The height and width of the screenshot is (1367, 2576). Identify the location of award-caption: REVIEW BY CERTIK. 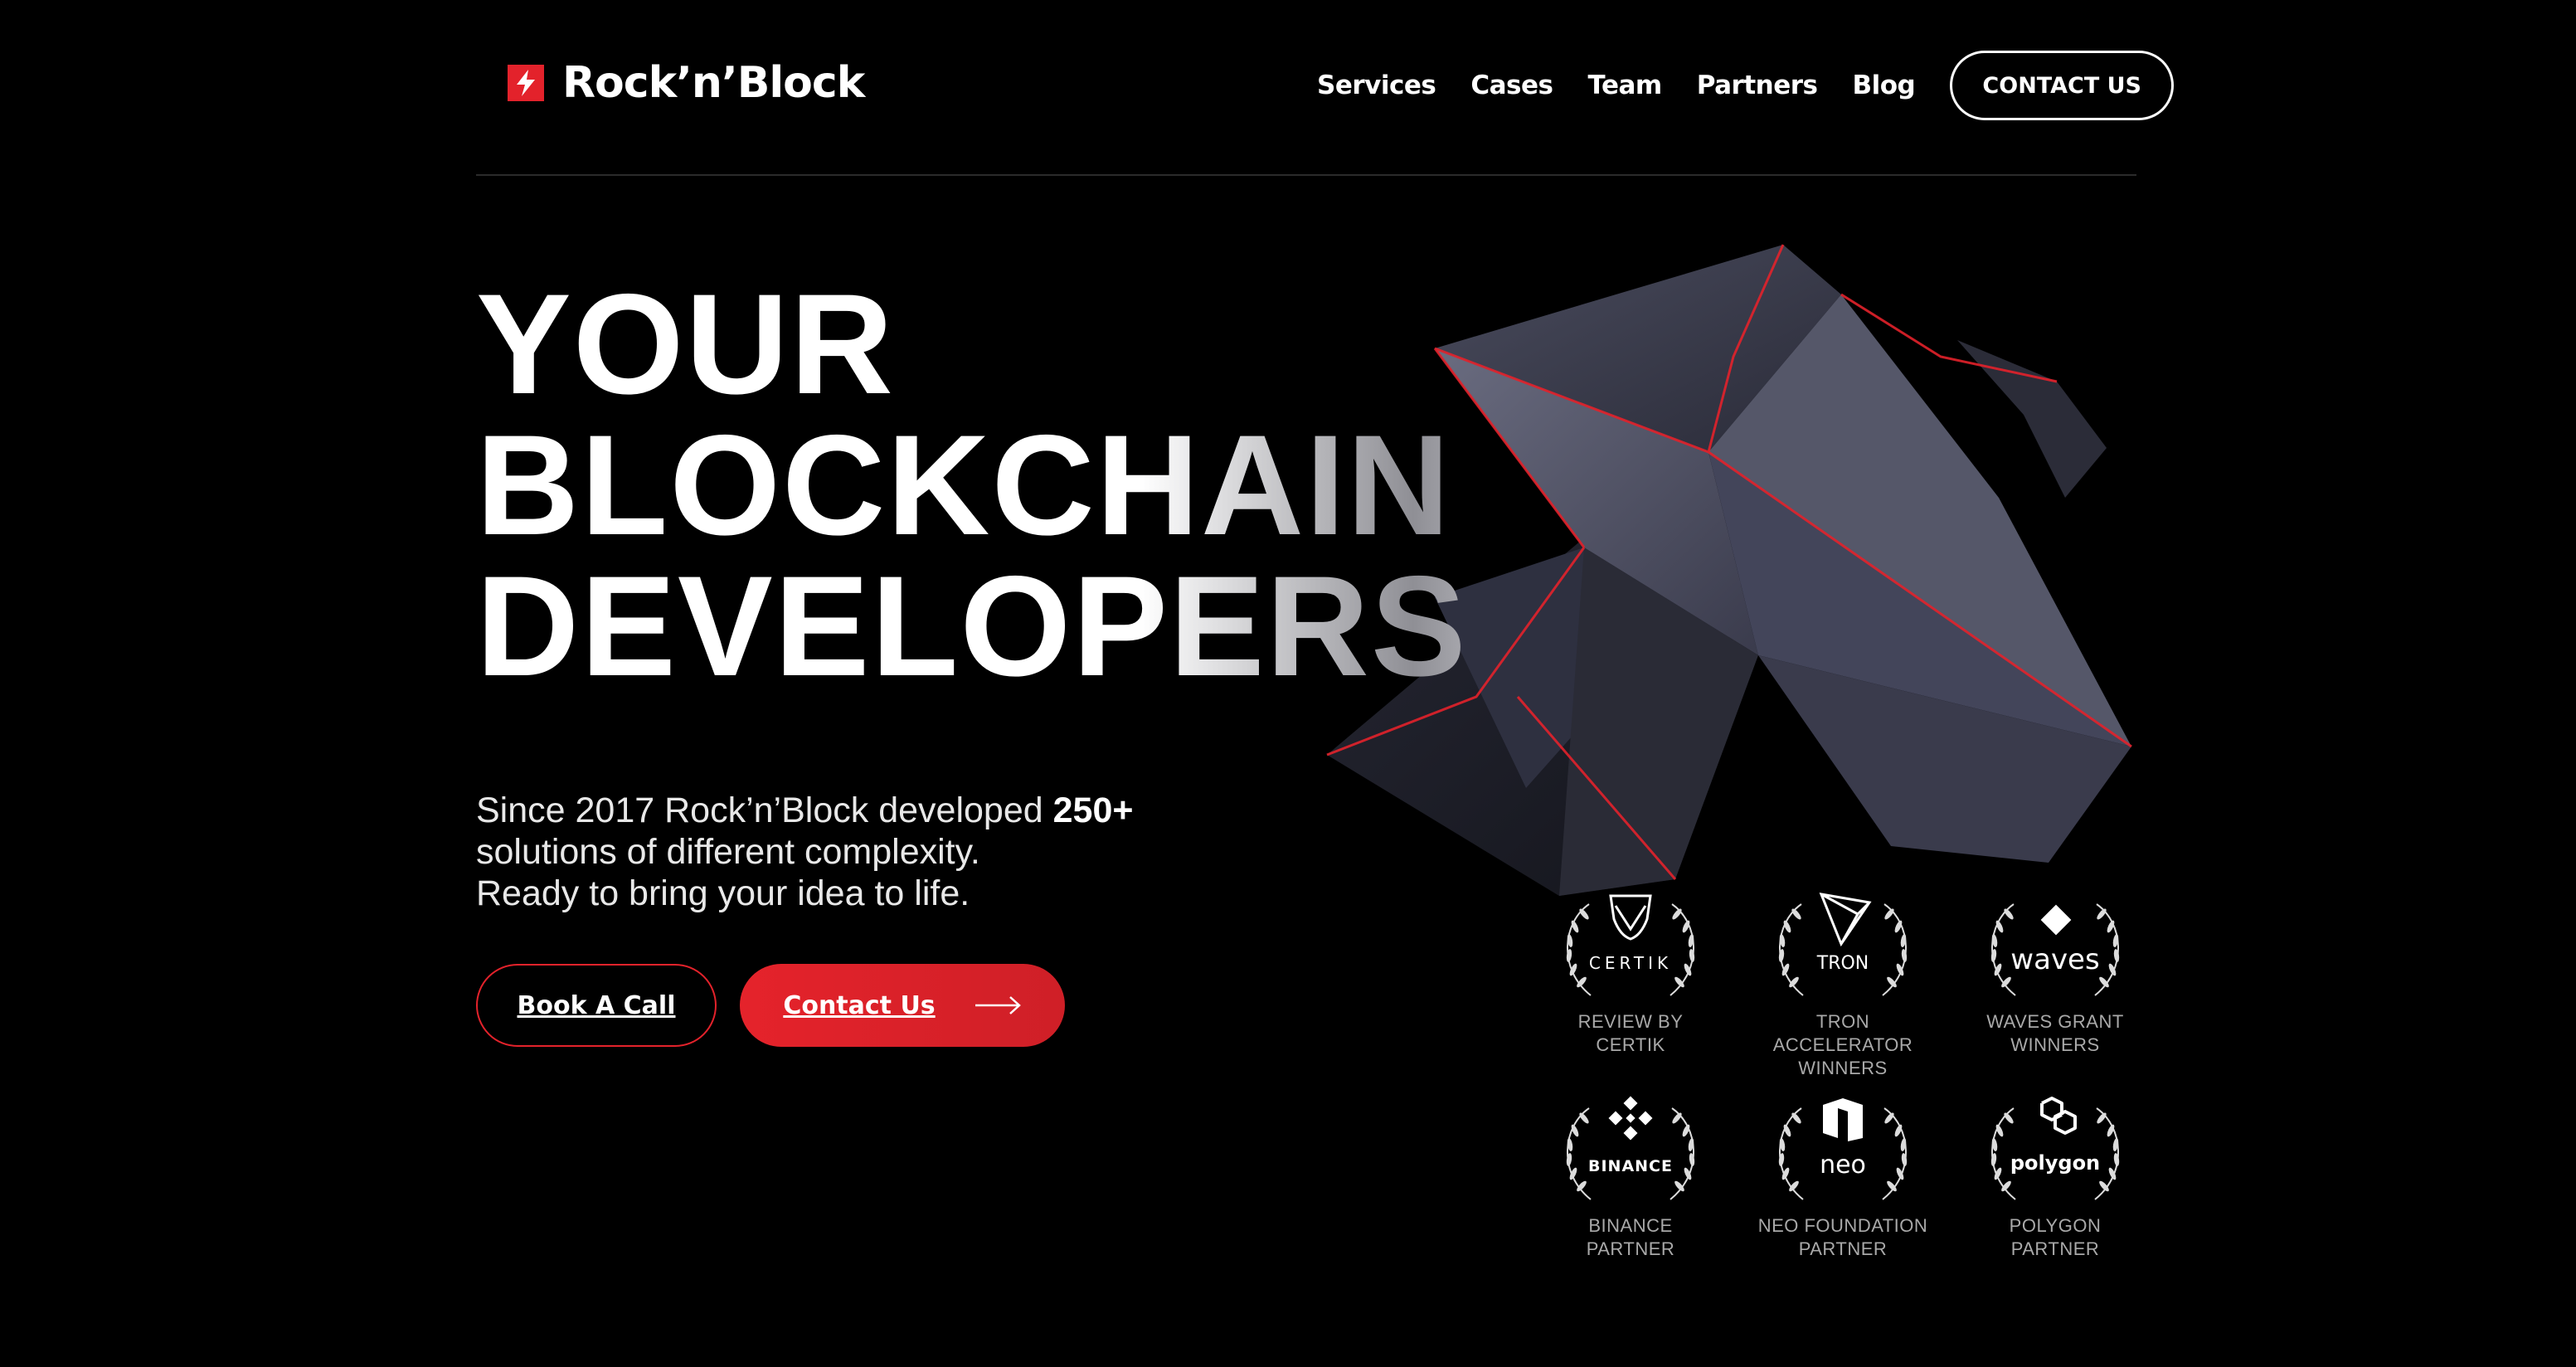
(1631, 1033).